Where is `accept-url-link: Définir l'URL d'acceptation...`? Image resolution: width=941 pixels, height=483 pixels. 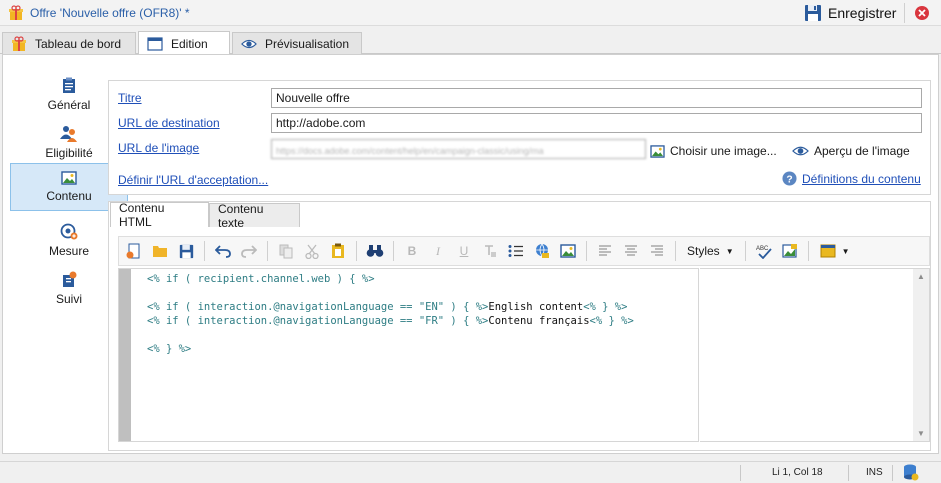 accept-url-link: Définir l'URL d'acceptation... is located at coordinates (193, 180).